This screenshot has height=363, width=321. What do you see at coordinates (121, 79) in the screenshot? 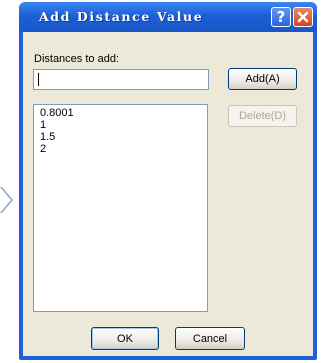
I see `distance-input` at bounding box center [121, 79].